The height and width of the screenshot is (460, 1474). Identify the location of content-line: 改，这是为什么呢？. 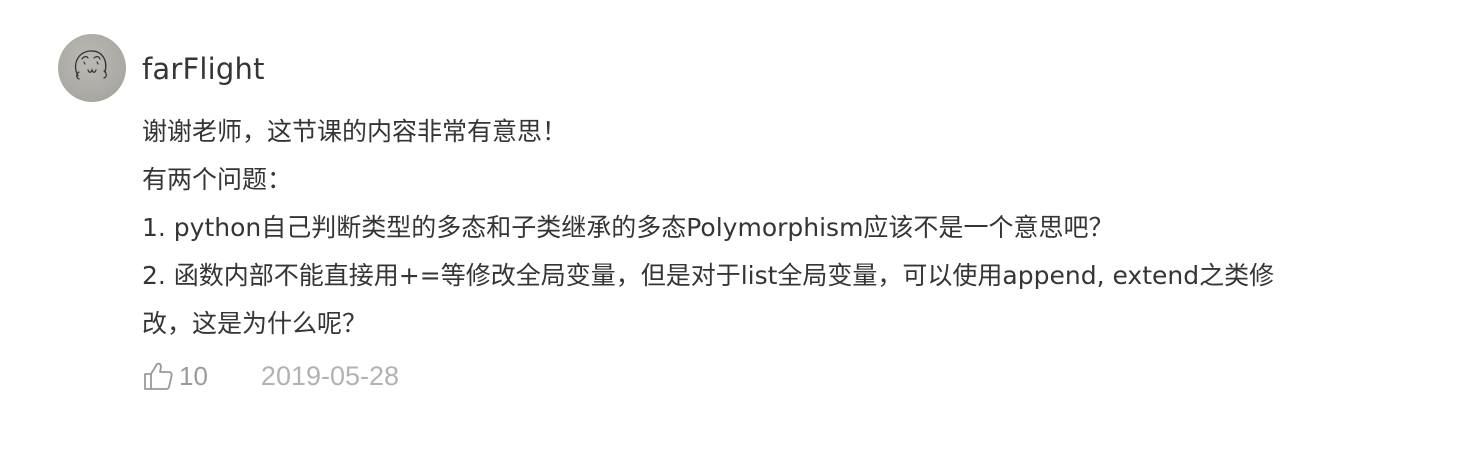
(255, 323).